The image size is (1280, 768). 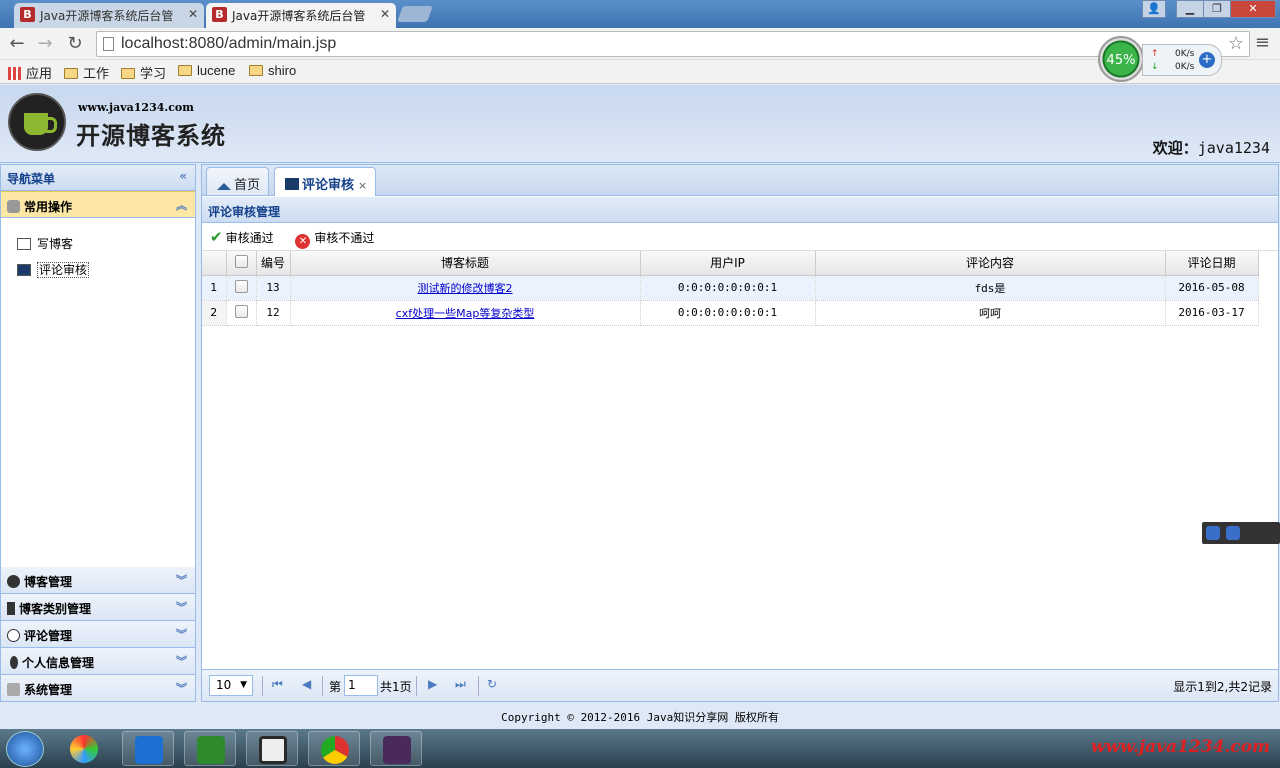 I want to click on bookmark-apps-label: 应用, so click(x=39, y=73).